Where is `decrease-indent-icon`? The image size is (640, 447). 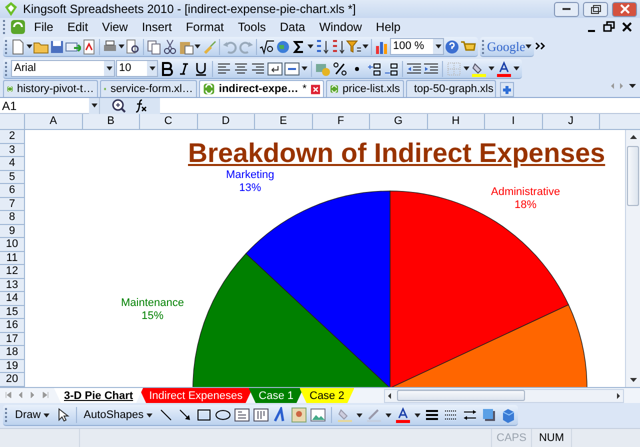 decrease-indent-icon is located at coordinates (414, 68).